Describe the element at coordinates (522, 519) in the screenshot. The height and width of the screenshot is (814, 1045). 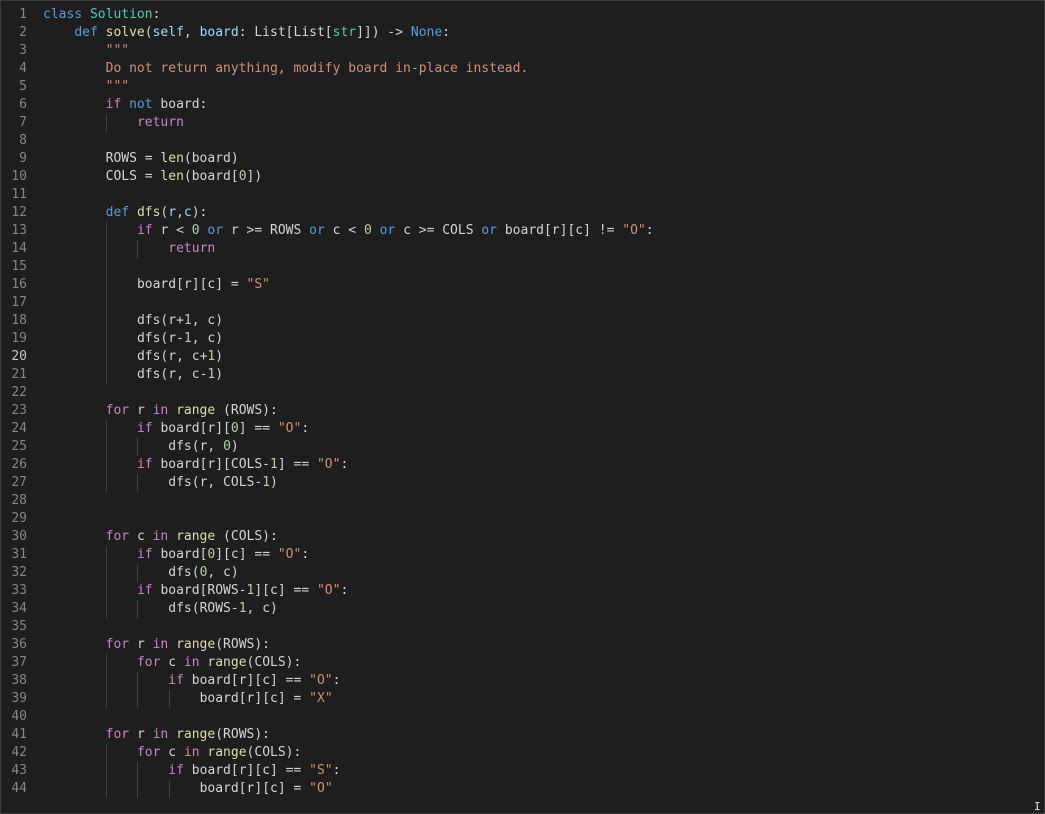
I see `code-line: 29` at that location.